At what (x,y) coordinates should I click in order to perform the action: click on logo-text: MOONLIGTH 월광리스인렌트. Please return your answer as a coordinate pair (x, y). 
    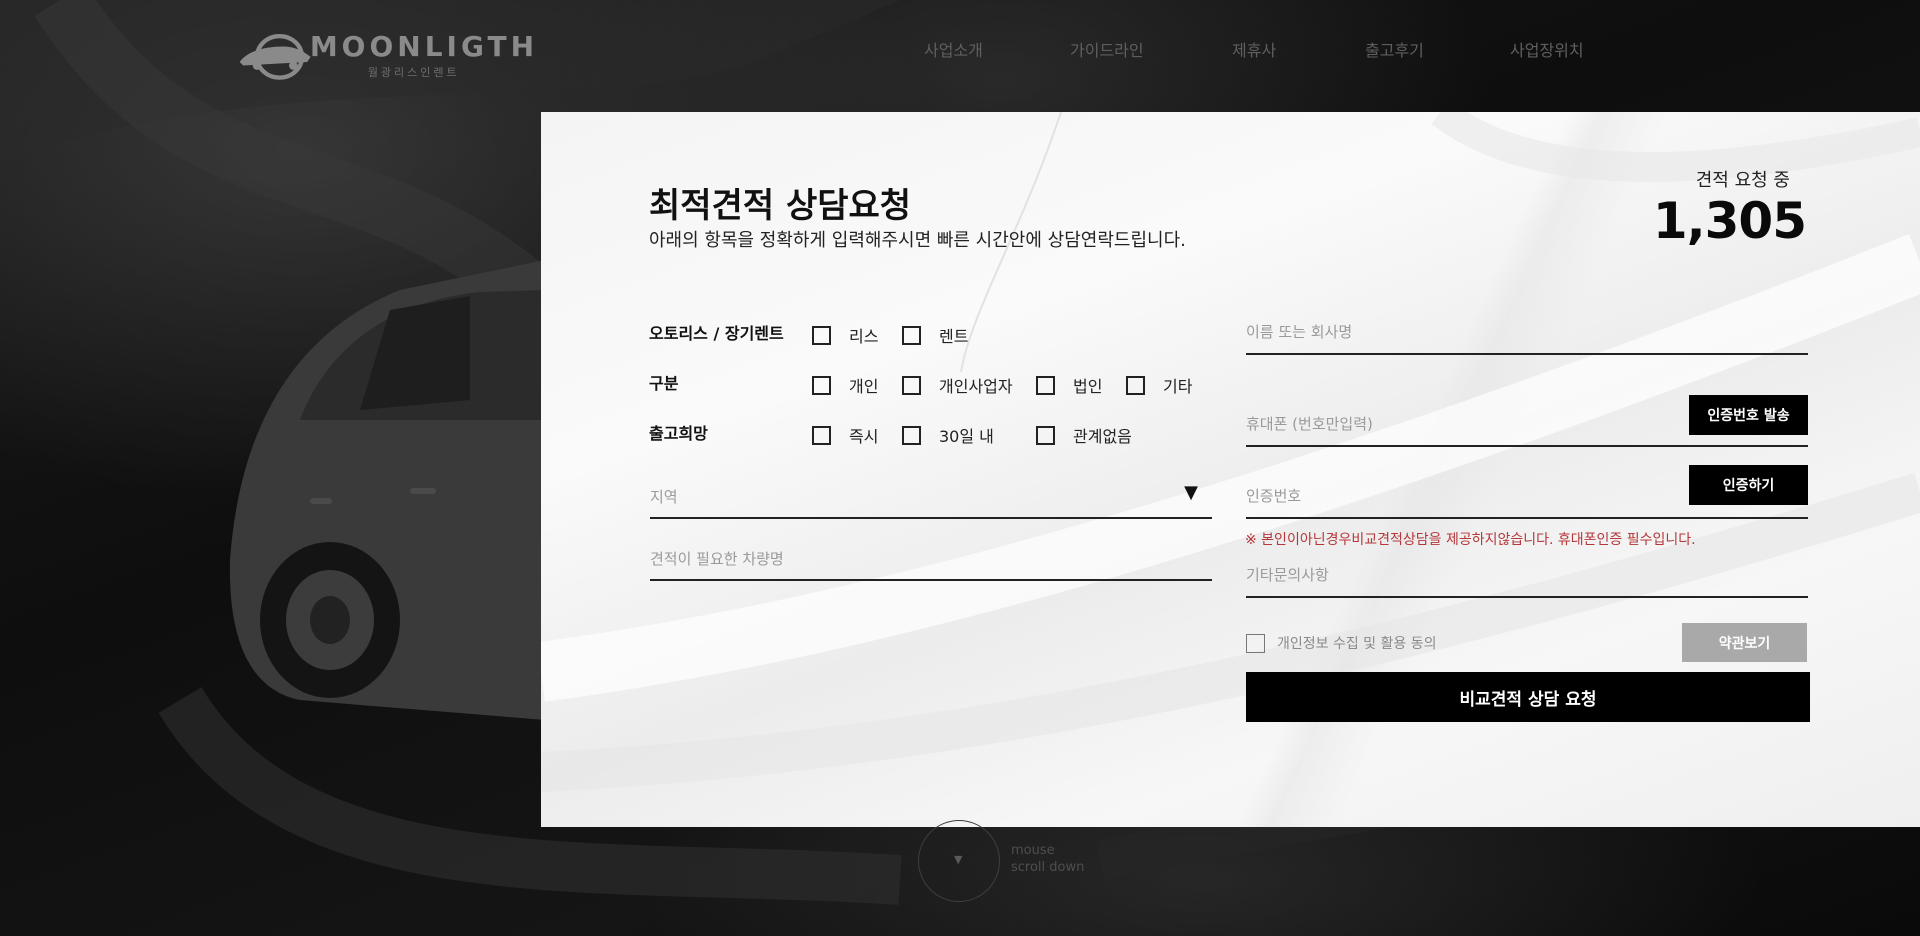
    Looking at the image, I should click on (424, 56).